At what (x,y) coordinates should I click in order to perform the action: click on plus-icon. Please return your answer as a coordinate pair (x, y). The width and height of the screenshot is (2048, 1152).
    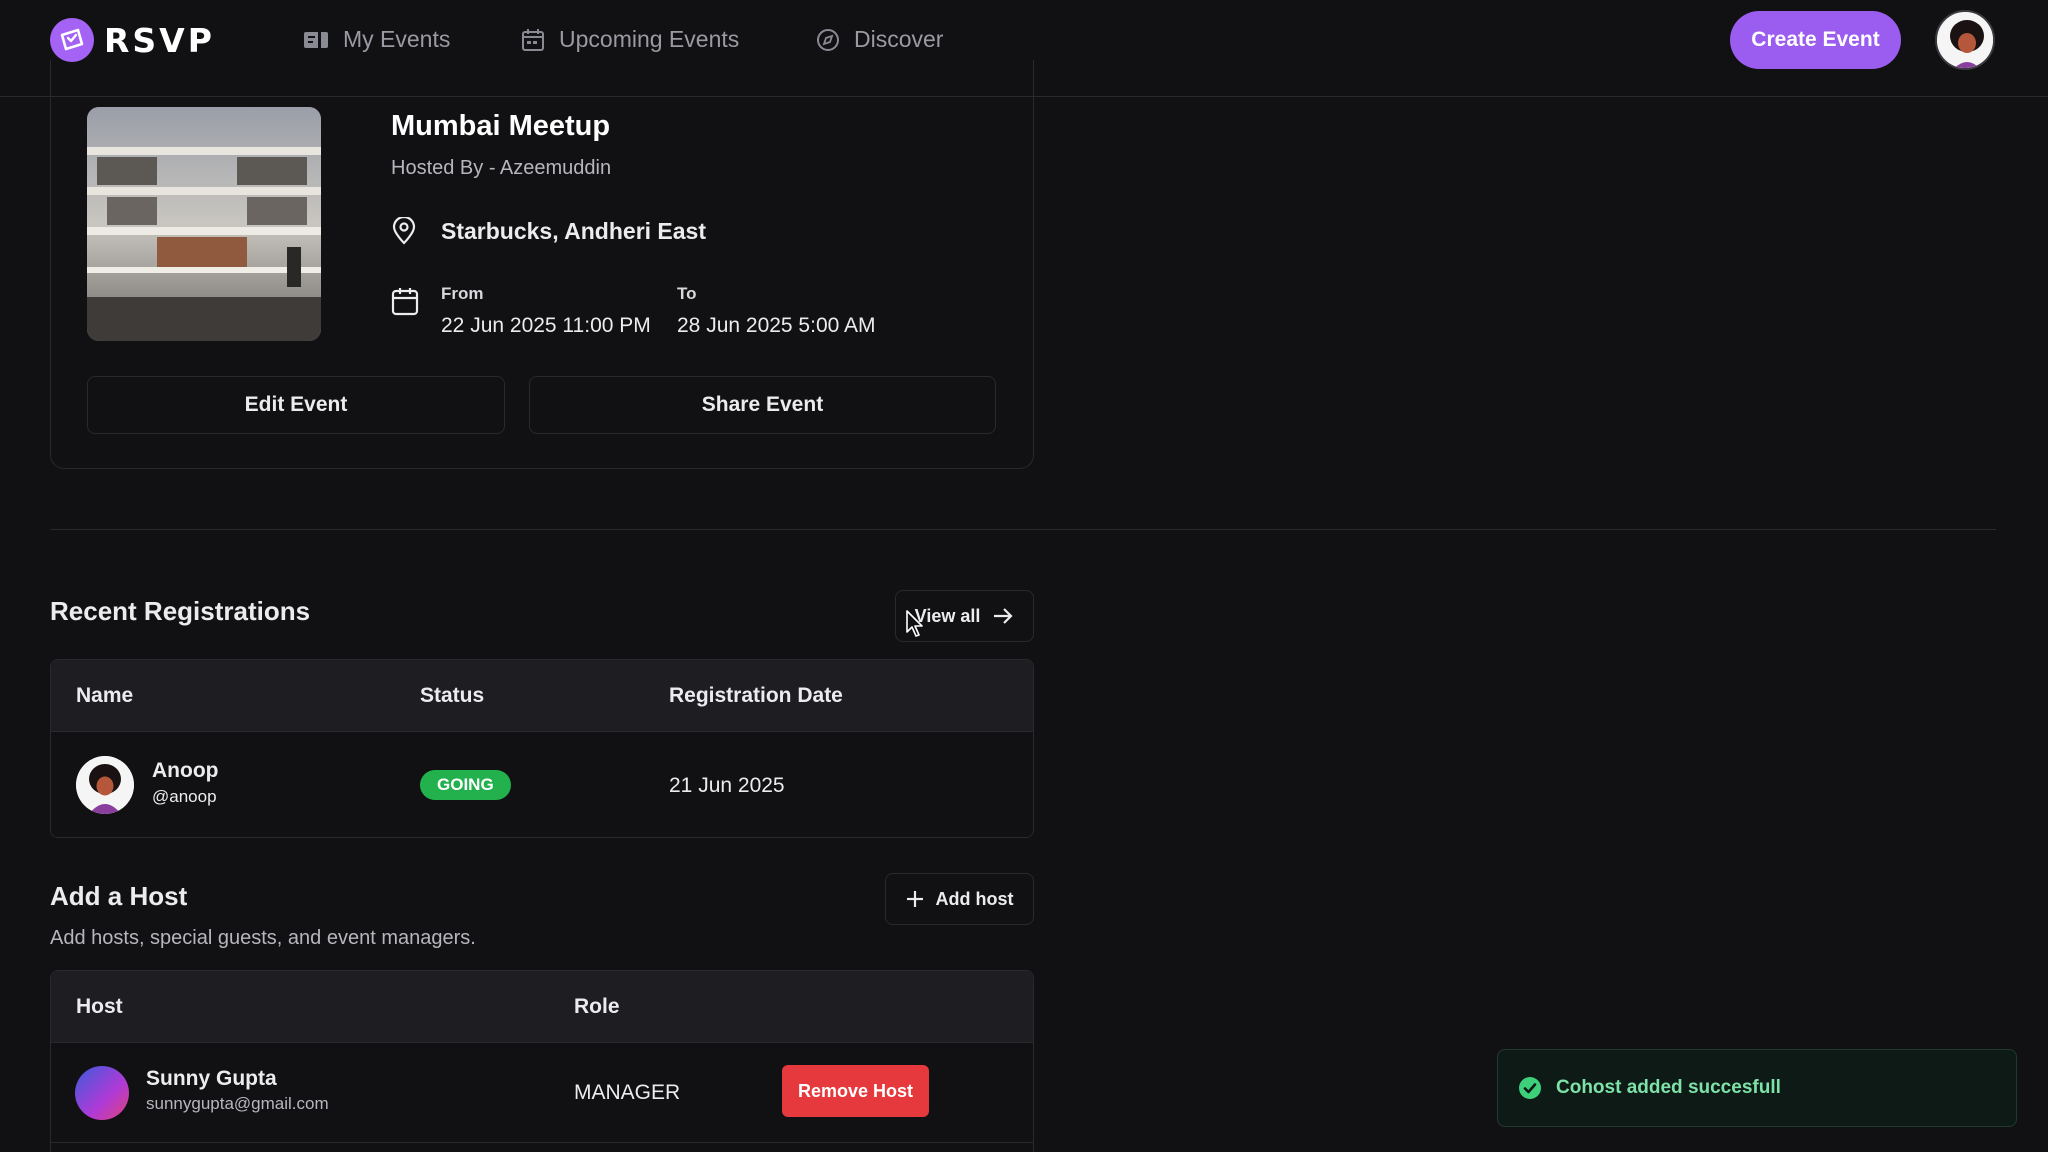
    Looking at the image, I should click on (914, 899).